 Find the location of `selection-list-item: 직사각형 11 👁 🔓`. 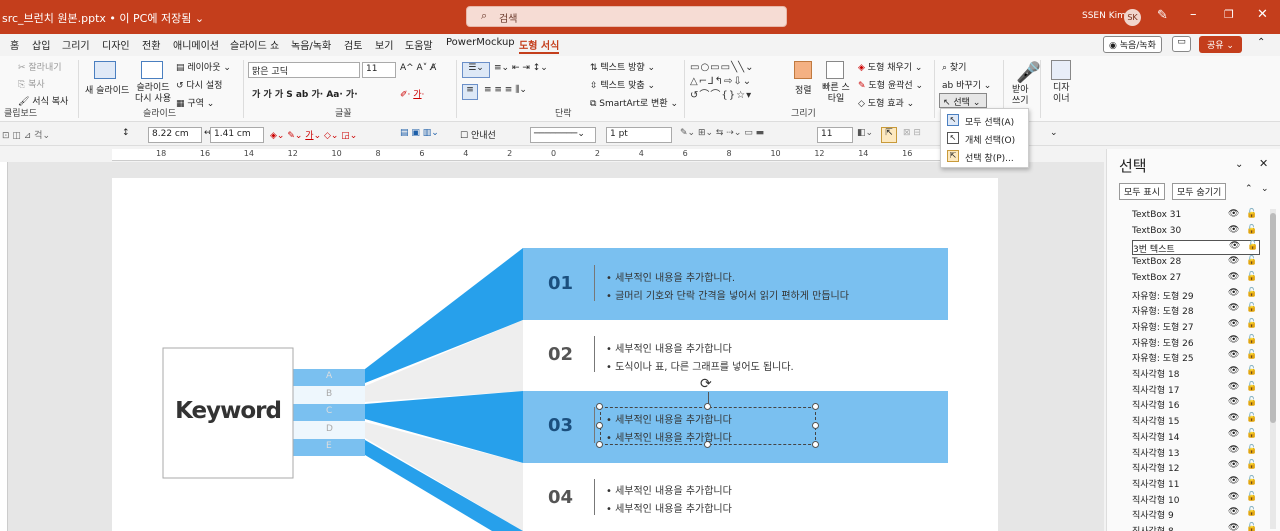

selection-list-item: 직사각형 11 👁 🔓 is located at coordinates (1196, 483).